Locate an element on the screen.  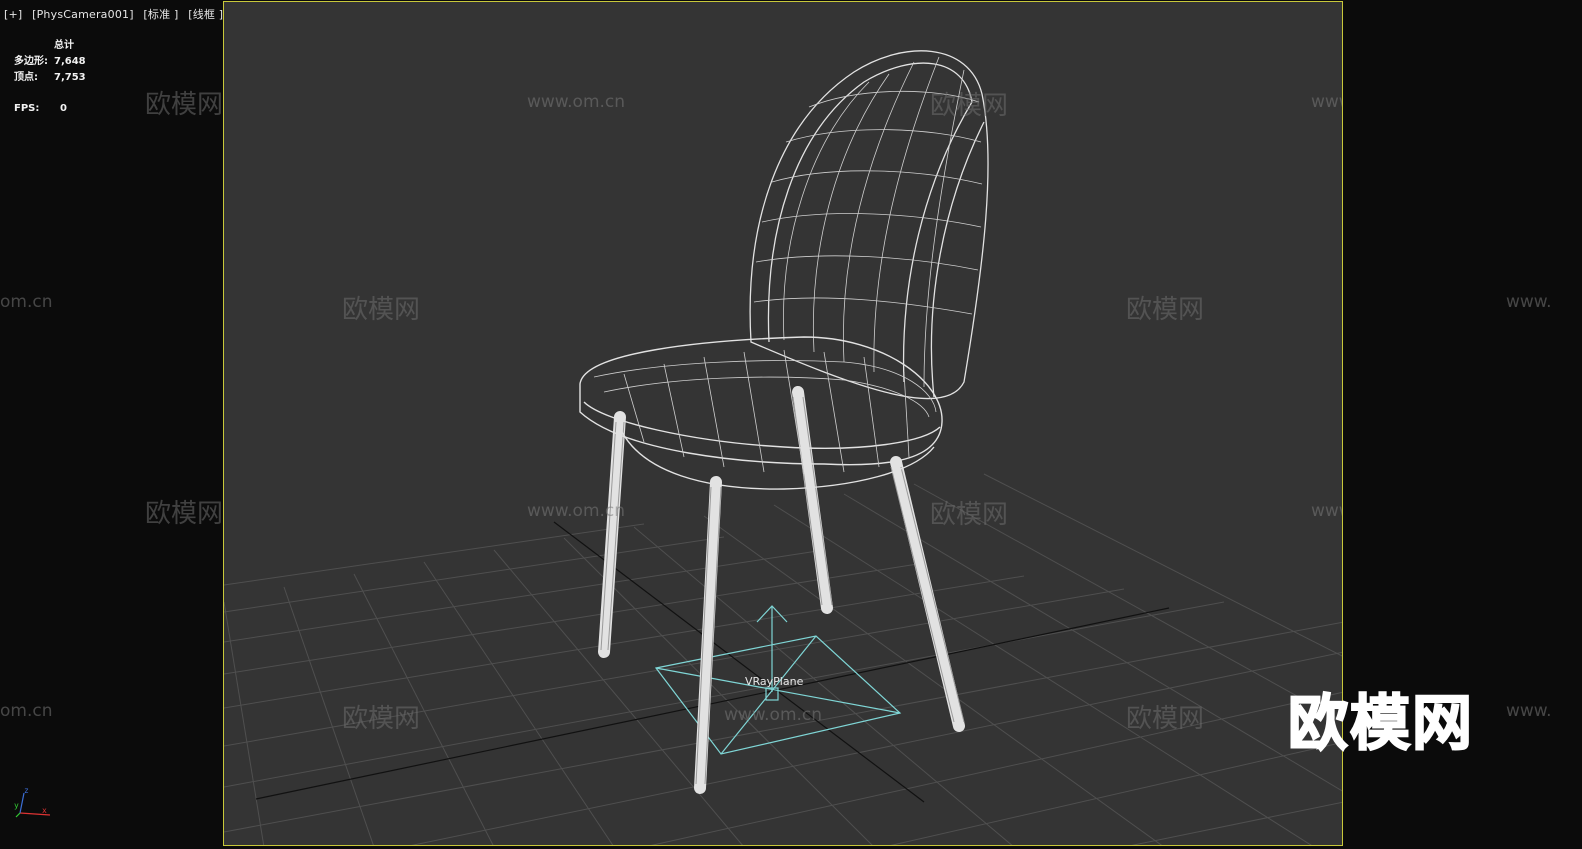
viewport-label: [+] [PhysCamera001] [标准 ] [线框 ] is located at coordinates (116, 14).